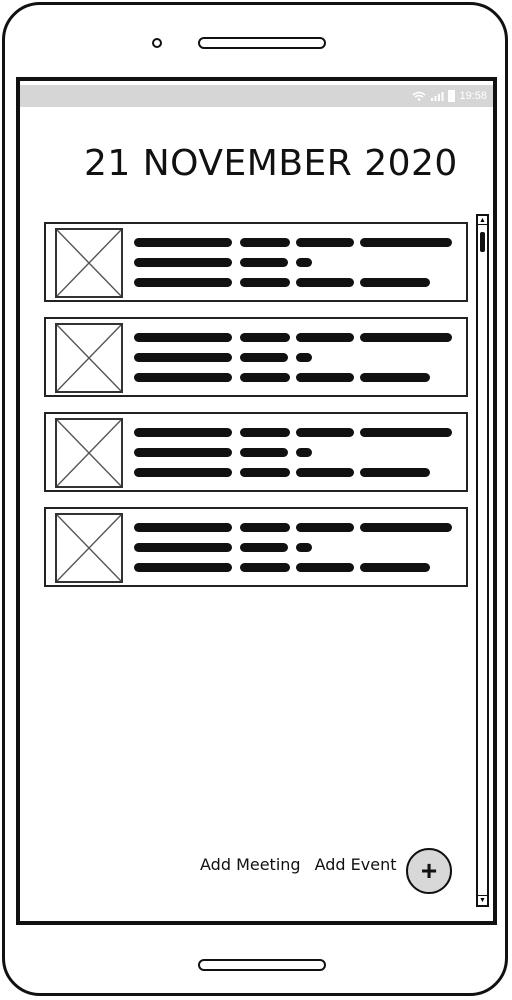 The height and width of the screenshot is (1000, 512). Describe the element at coordinates (271, 163) in the screenshot. I see `page-title: 21 NOVEMBER 2020` at that location.